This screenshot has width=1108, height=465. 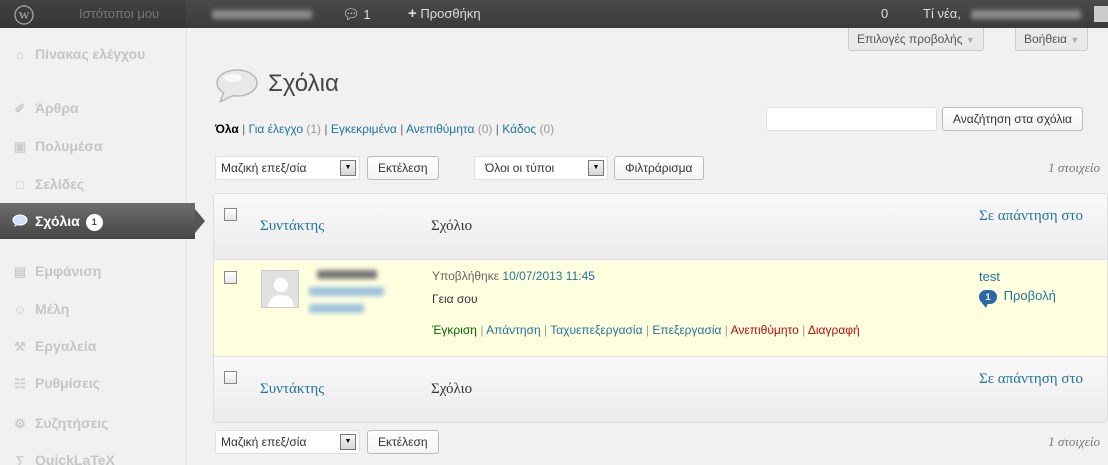 I want to click on comment-type-select: Όλοι οι τύποι ▼, so click(x=541, y=168).